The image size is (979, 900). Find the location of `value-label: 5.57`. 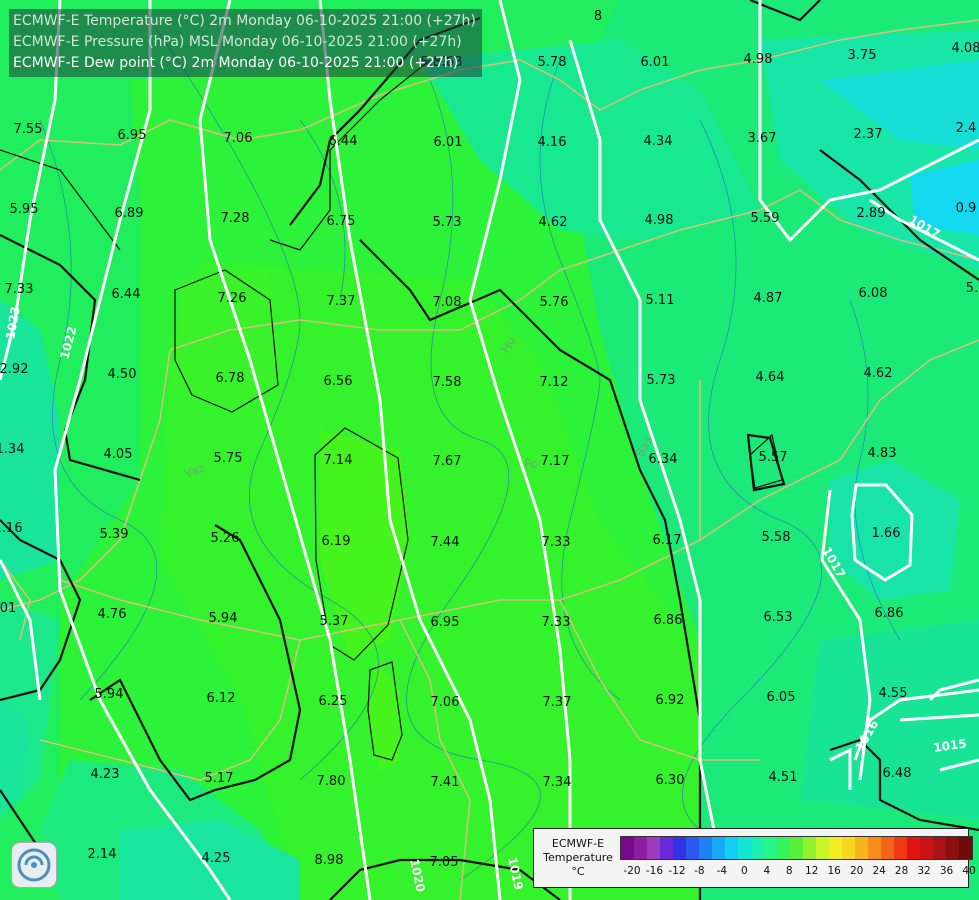

value-label: 5.57 is located at coordinates (773, 457).